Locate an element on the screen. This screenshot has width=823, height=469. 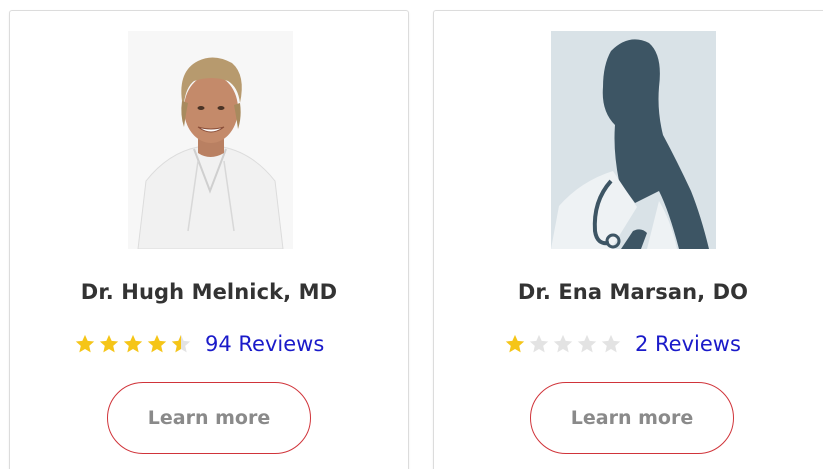
reviews-link: 94 Reviews is located at coordinates (264, 344).